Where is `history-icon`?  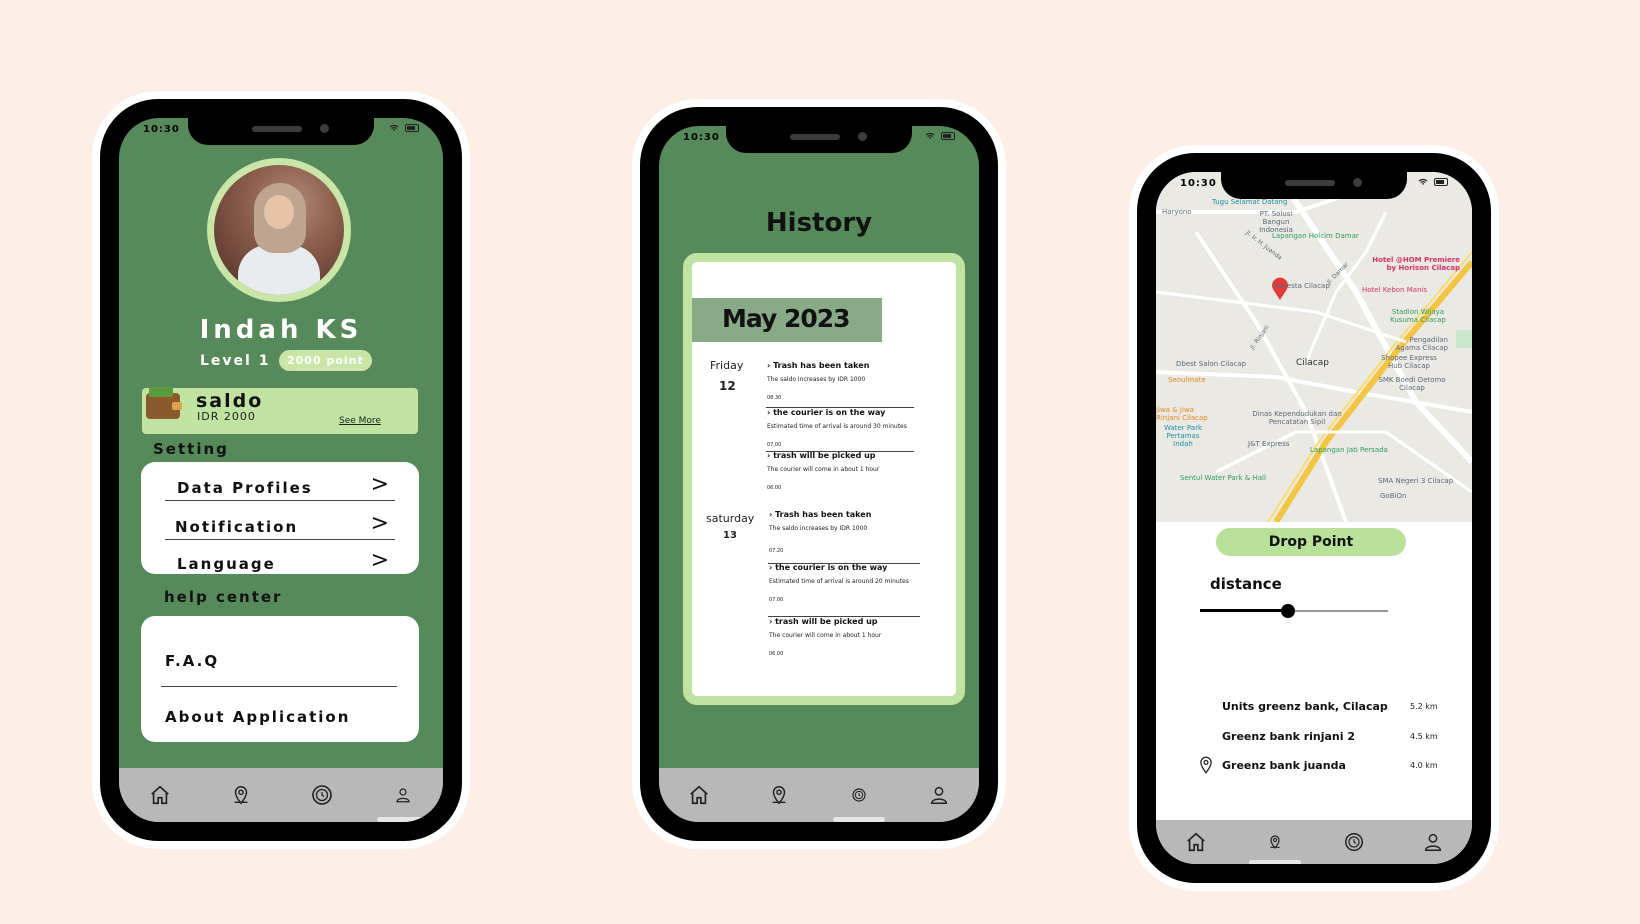
history-icon is located at coordinates (1353, 842).